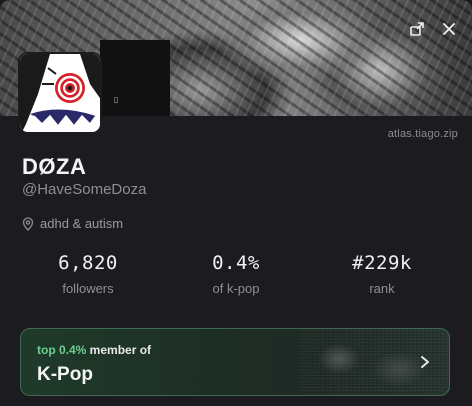 This screenshot has width=472, height=406. I want to click on source-domain: atlas.tiago.zip, so click(422, 134).